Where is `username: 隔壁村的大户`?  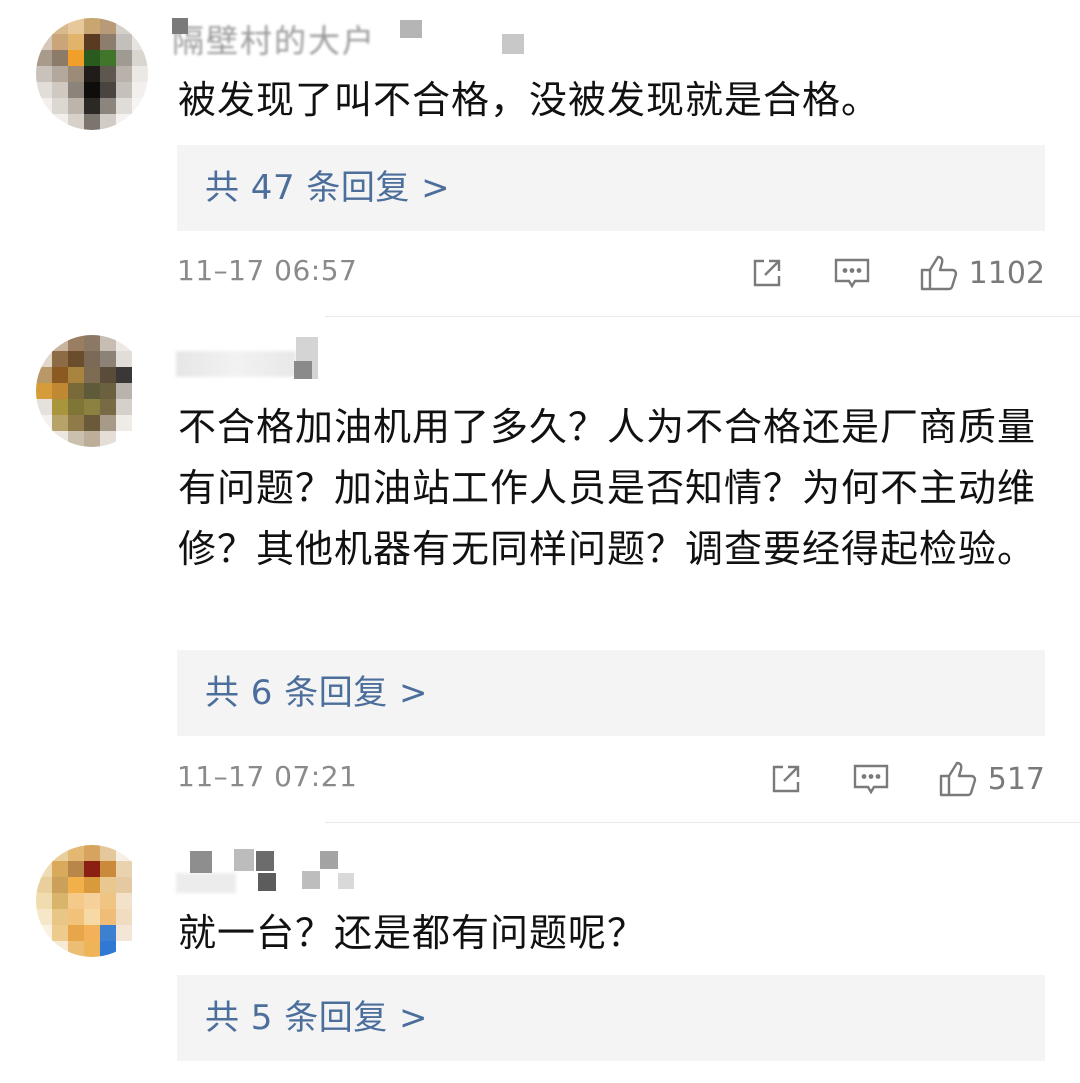 username: 隔壁村的大户 is located at coordinates (348, 39).